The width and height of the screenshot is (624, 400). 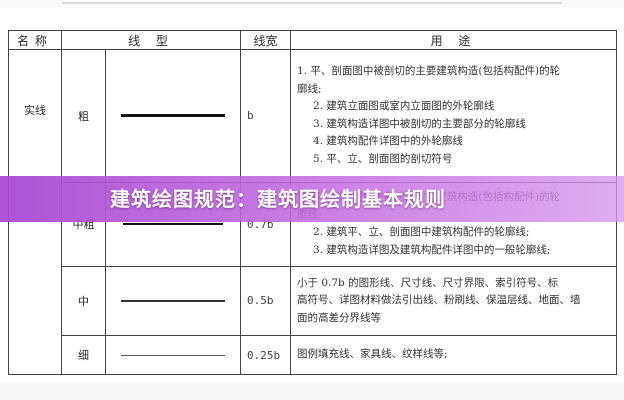 What do you see at coordinates (454, 40) in the screenshot?
I see `header-usage: 用 途` at bounding box center [454, 40].